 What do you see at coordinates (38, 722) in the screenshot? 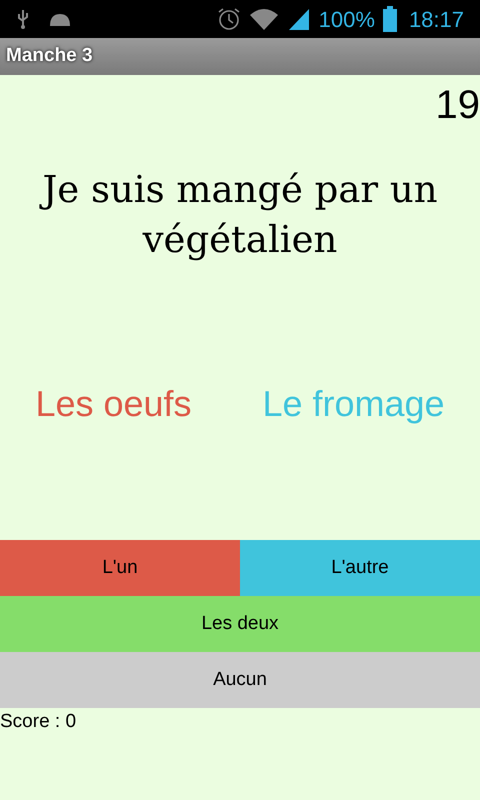
I see `score-text: Score : 0` at bounding box center [38, 722].